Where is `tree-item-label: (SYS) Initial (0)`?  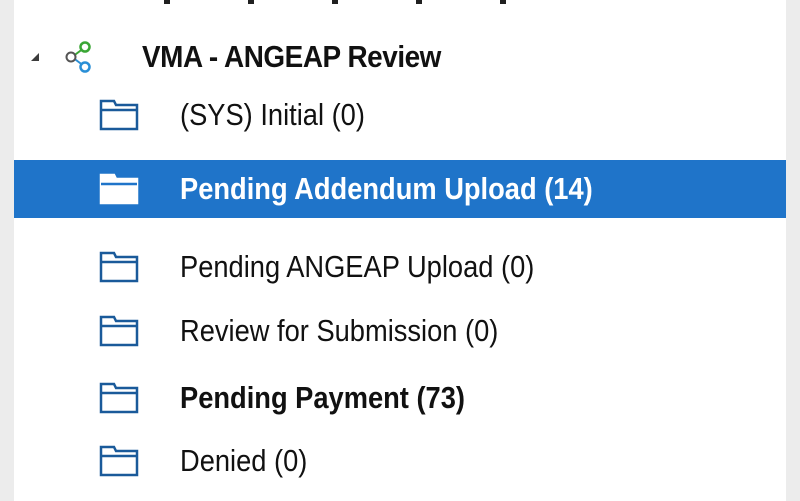
tree-item-label: (SYS) Initial (0) is located at coordinates (272, 114).